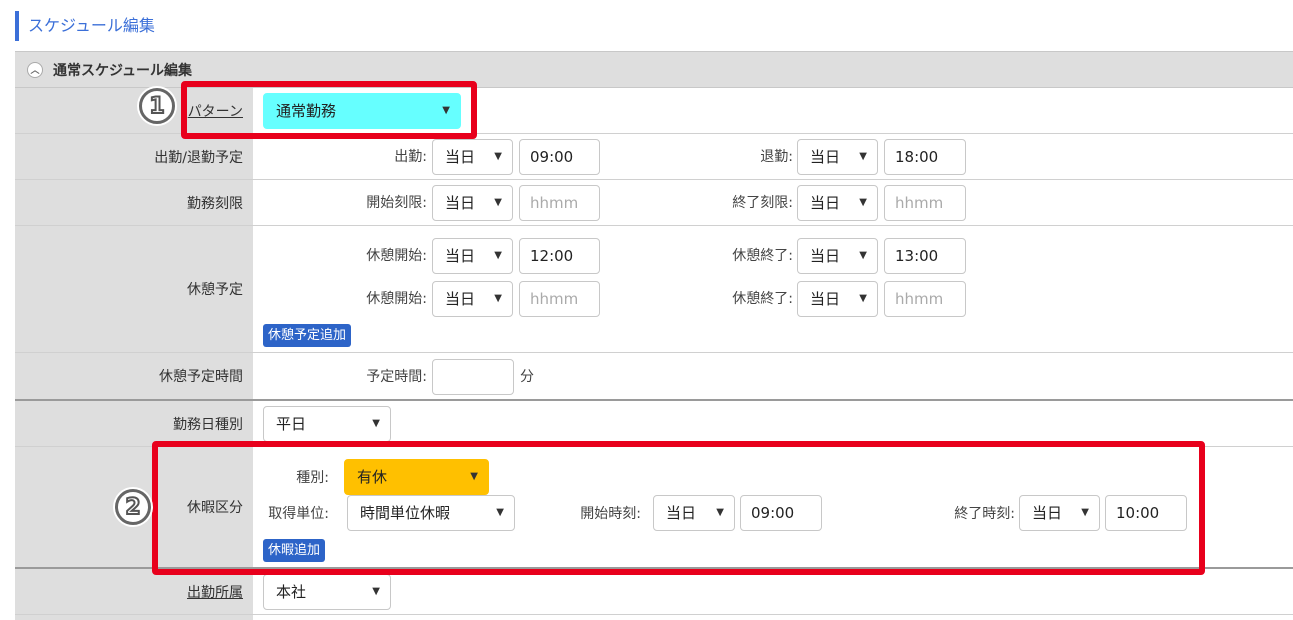 The height and width of the screenshot is (620, 1293). I want to click on chevron-up-icon: ︿, so click(35, 69).